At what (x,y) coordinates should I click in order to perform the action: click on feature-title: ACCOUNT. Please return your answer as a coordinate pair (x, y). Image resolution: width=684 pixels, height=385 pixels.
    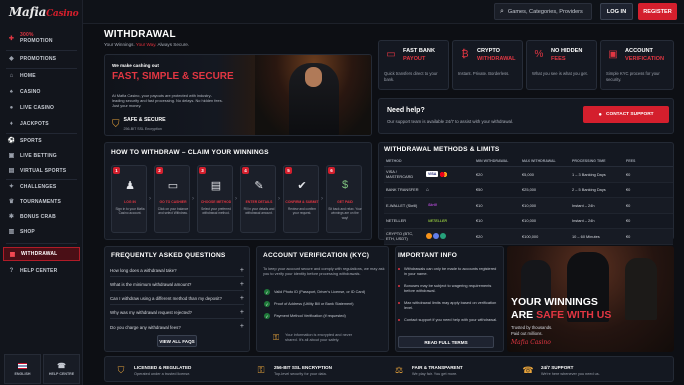
    Looking at the image, I should click on (639, 51).